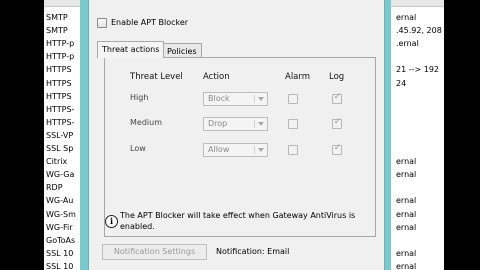  Describe the element at coordinates (419, 31) in the screenshot. I see `list-item-detail: .45.92, 208` at that location.